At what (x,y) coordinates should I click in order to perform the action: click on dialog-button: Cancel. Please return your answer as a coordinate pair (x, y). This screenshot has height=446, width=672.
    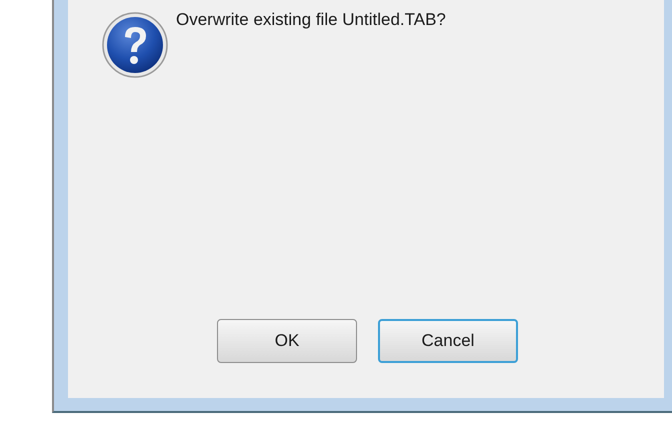
    Looking at the image, I should click on (448, 341).